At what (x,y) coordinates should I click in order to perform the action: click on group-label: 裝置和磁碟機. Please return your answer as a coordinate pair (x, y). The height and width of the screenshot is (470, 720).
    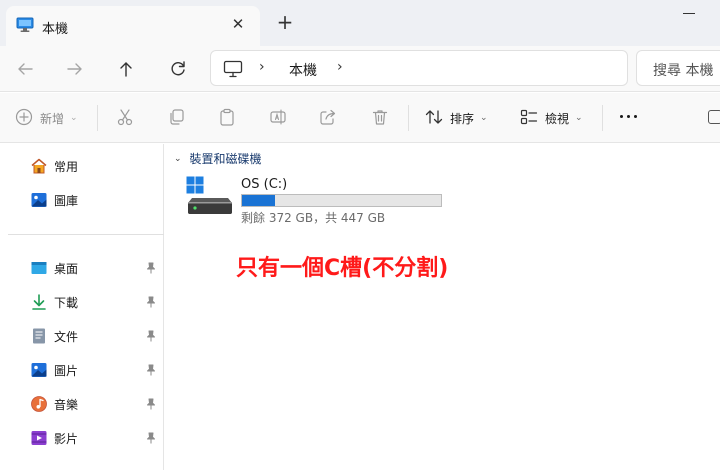
    Looking at the image, I should click on (225, 159).